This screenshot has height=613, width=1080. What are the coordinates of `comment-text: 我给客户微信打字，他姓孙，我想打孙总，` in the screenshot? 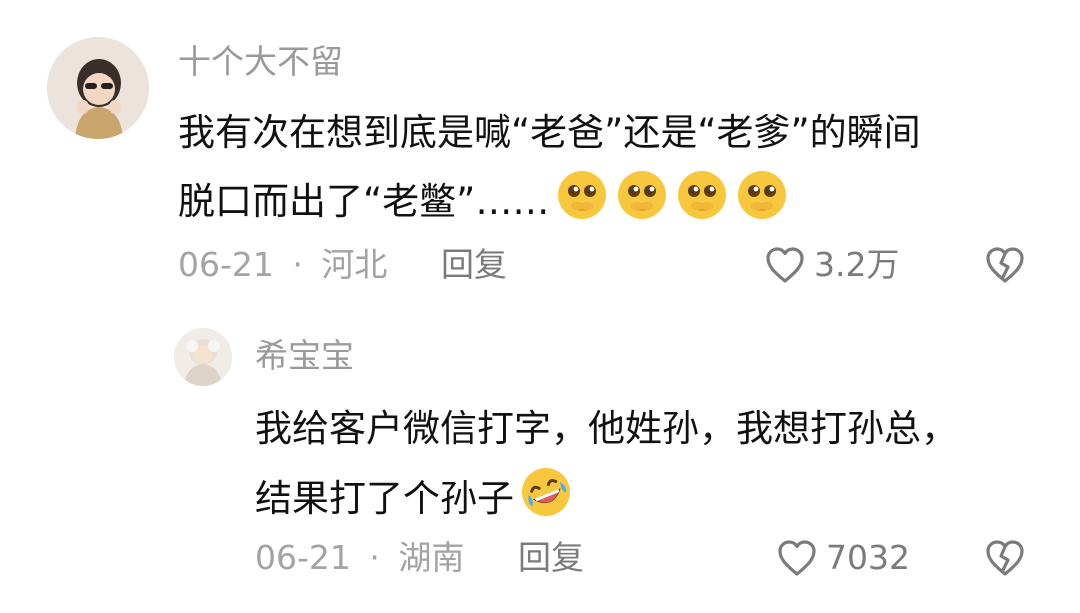 It's located at (606, 428).